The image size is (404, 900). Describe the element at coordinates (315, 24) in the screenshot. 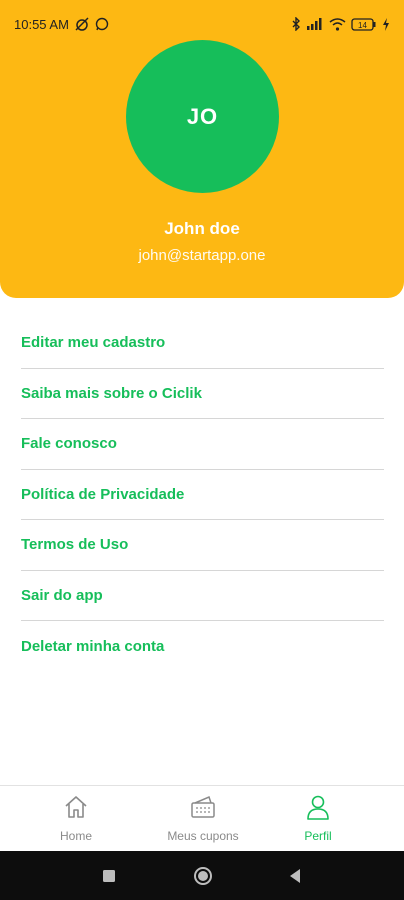

I see `signal-icon` at that location.